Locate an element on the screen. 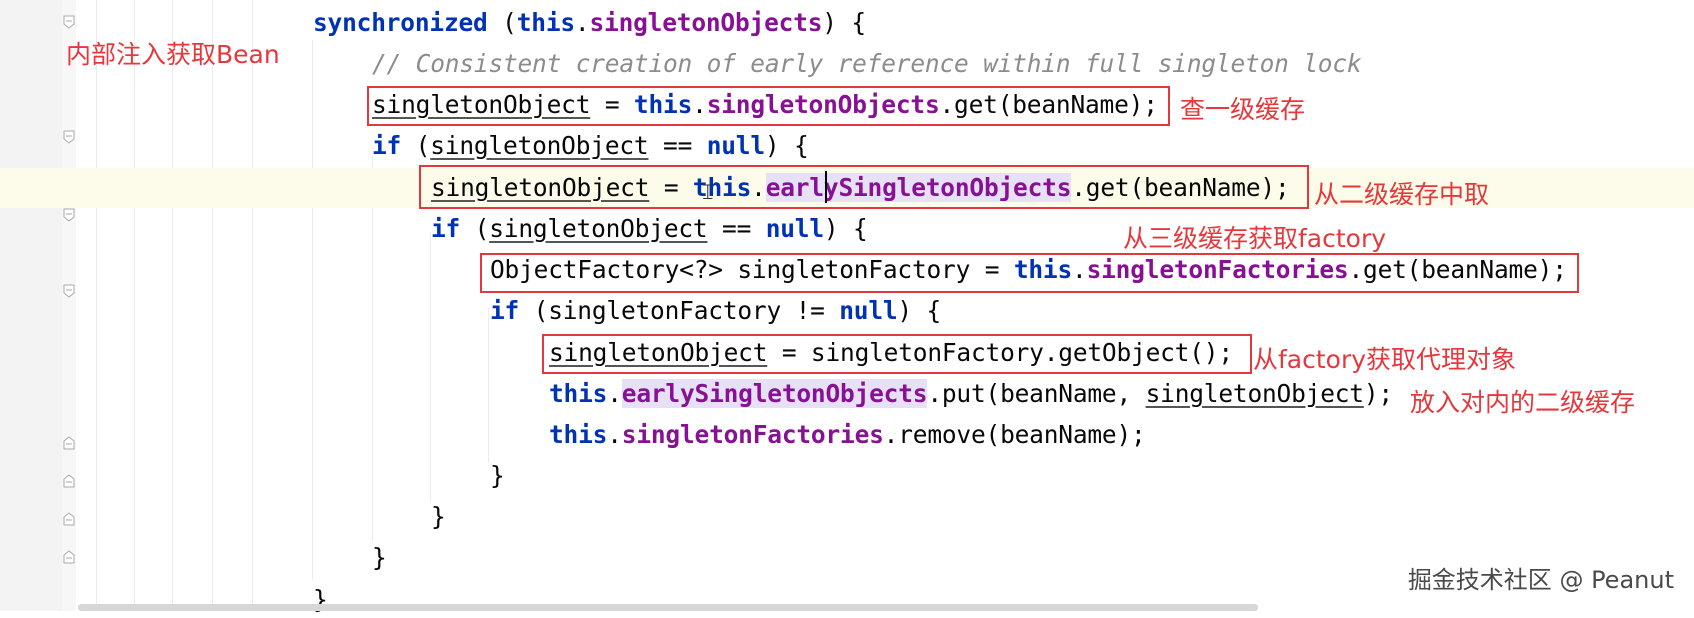 The image size is (1694, 618). code-text: .remove(beanName); is located at coordinates (1014, 434).